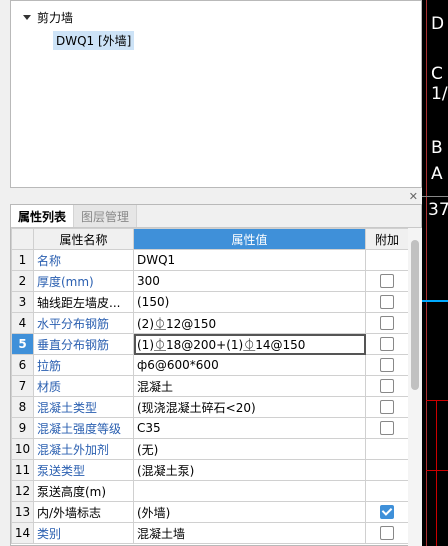  What do you see at coordinates (249, 449) in the screenshot?
I see `property-value: (无)` at bounding box center [249, 449].